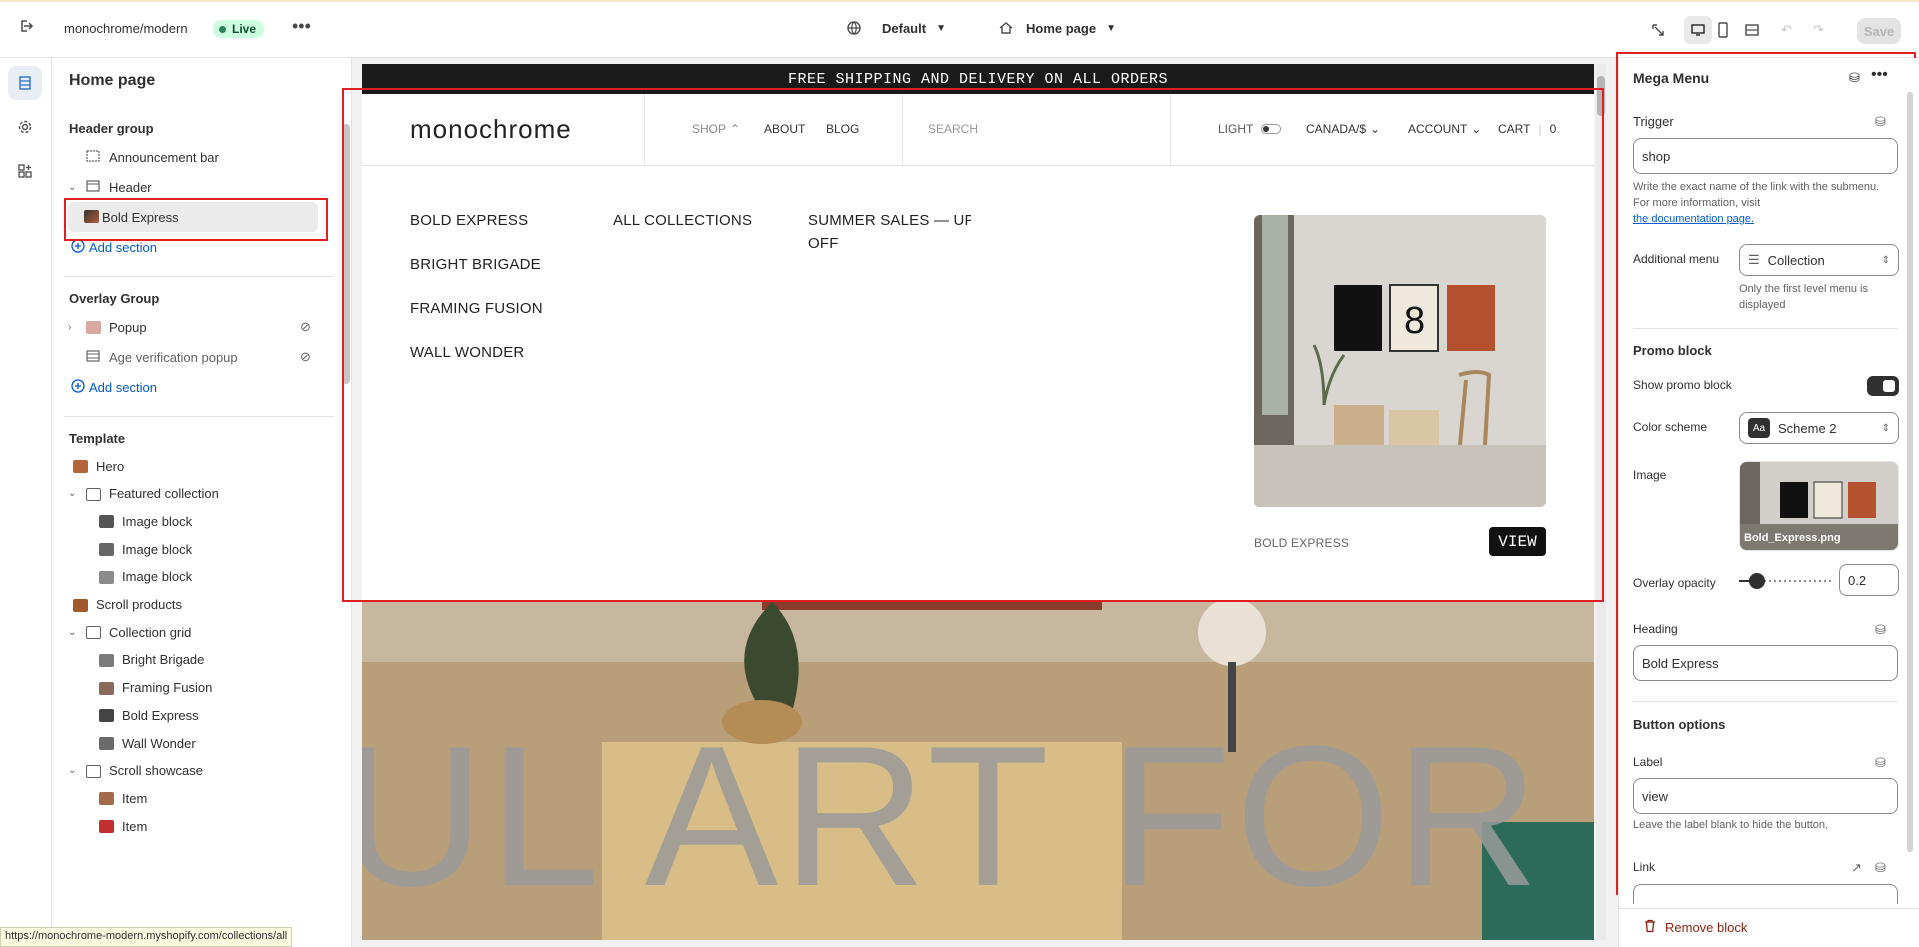 This screenshot has width=1919, height=947. What do you see at coordinates (1819, 260) in the screenshot?
I see `additional-menu-select: ☰ Collection ⇕` at bounding box center [1819, 260].